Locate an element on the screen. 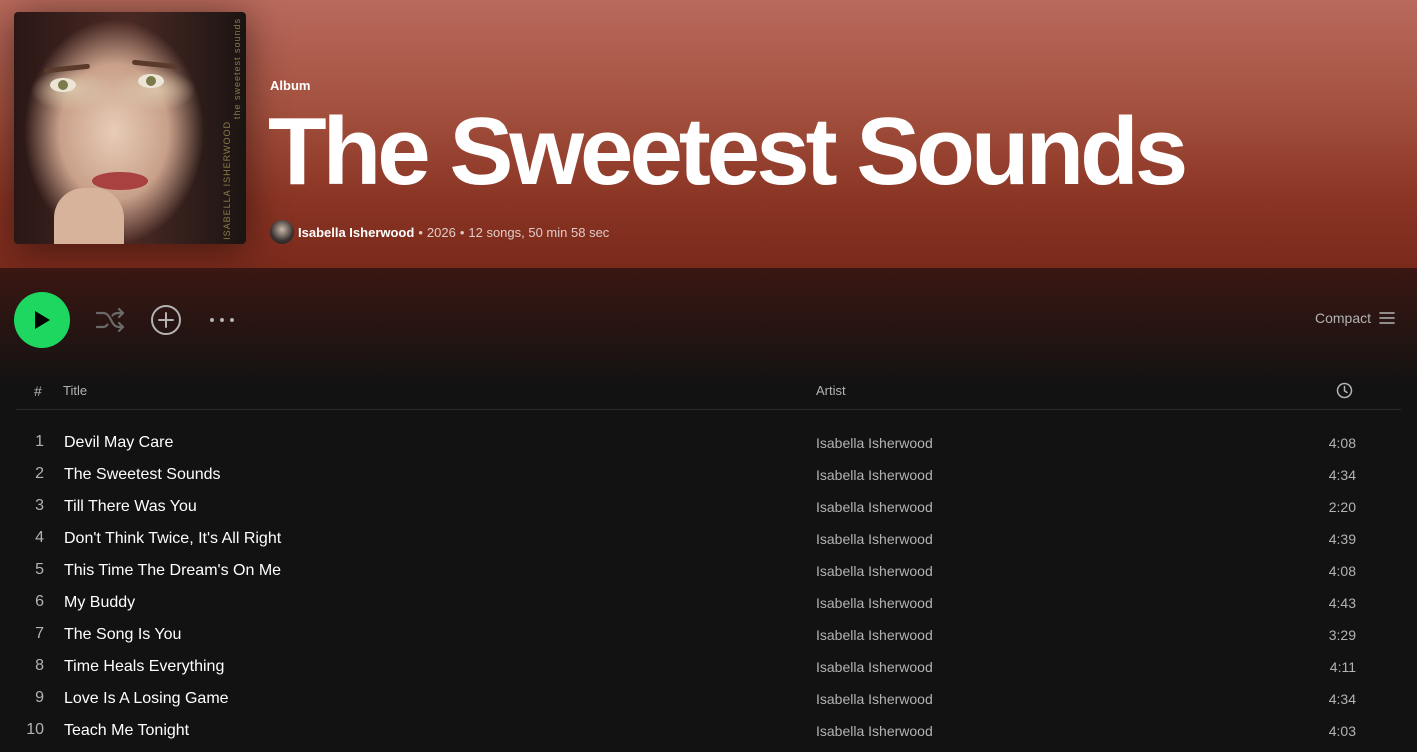 This screenshot has width=1417, height=752. column-header-number: # is located at coordinates (38, 391).